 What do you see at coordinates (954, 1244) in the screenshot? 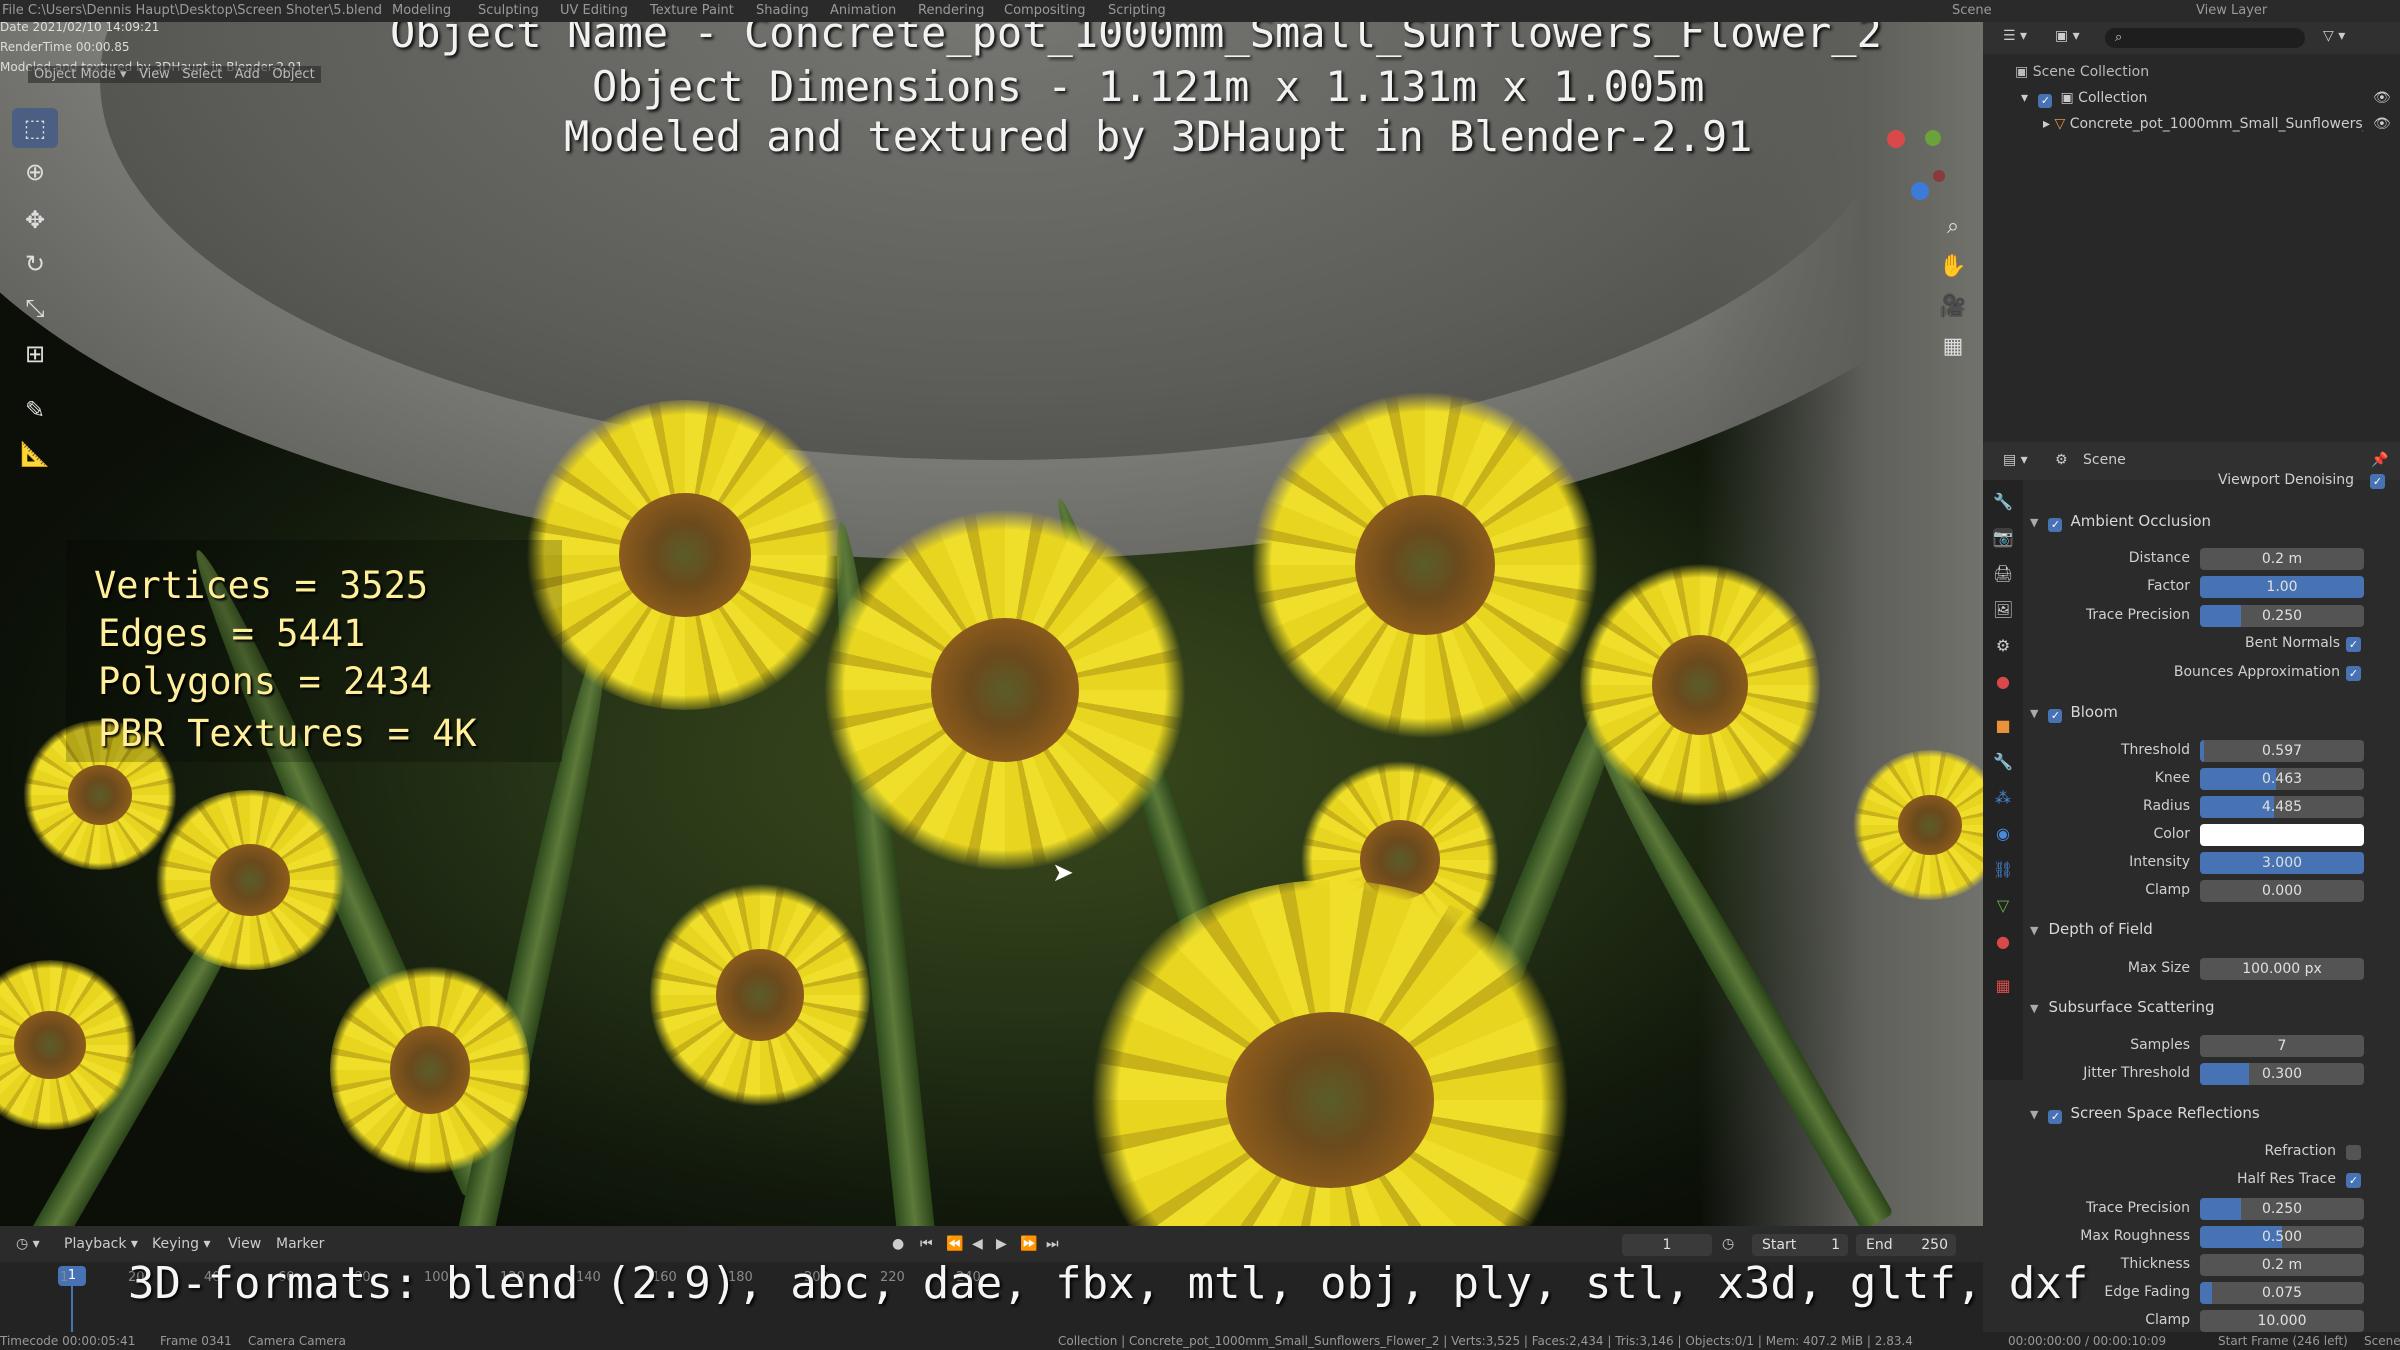
I see `prev-keyframe-icon: ⏪` at bounding box center [954, 1244].